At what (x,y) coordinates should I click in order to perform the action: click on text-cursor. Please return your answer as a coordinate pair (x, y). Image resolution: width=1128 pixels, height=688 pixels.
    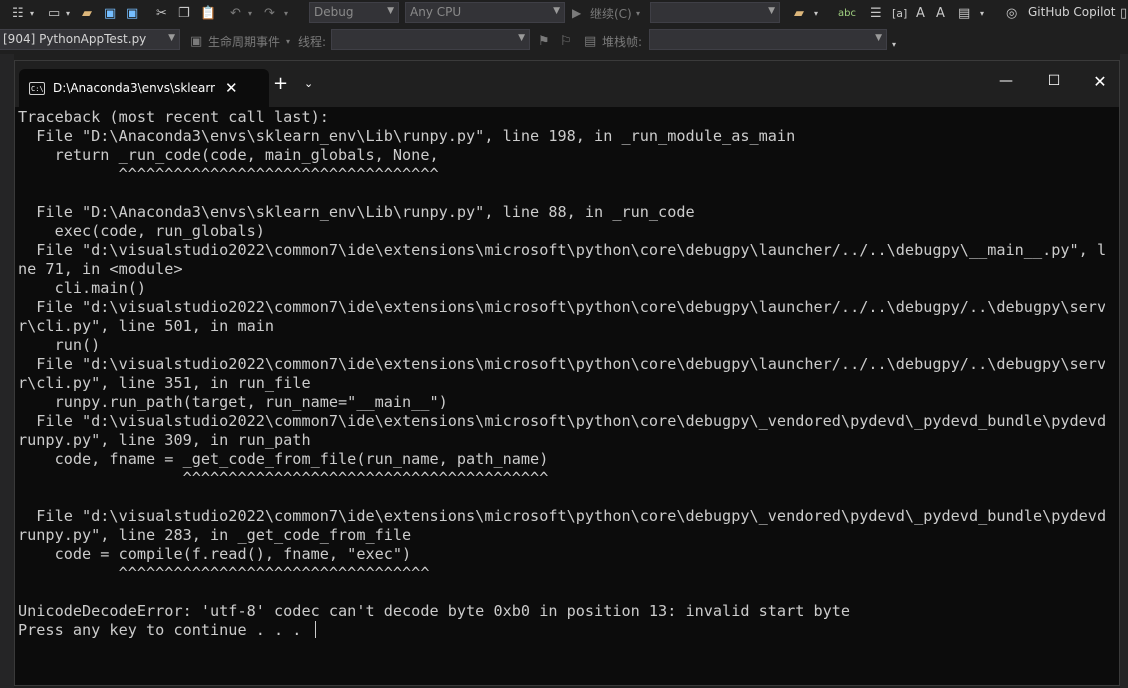
    Looking at the image, I should click on (315, 629).